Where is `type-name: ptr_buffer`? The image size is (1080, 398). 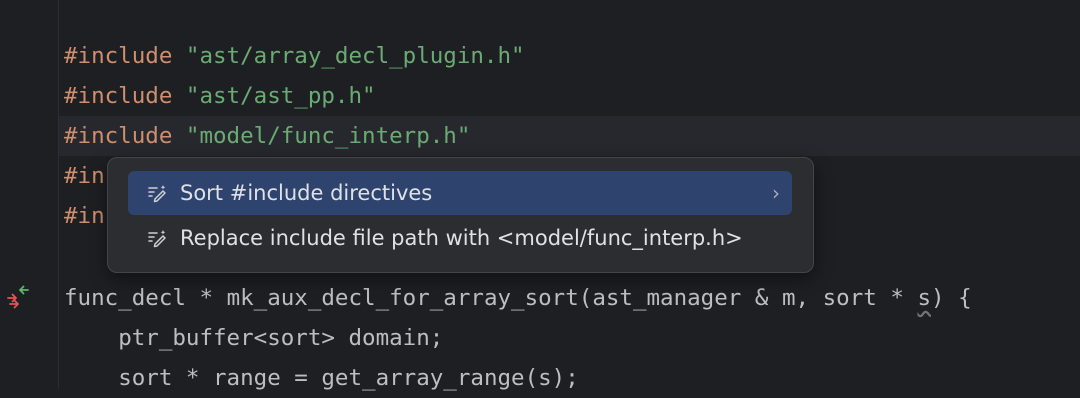
type-name: ptr_buffer is located at coordinates (186, 338).